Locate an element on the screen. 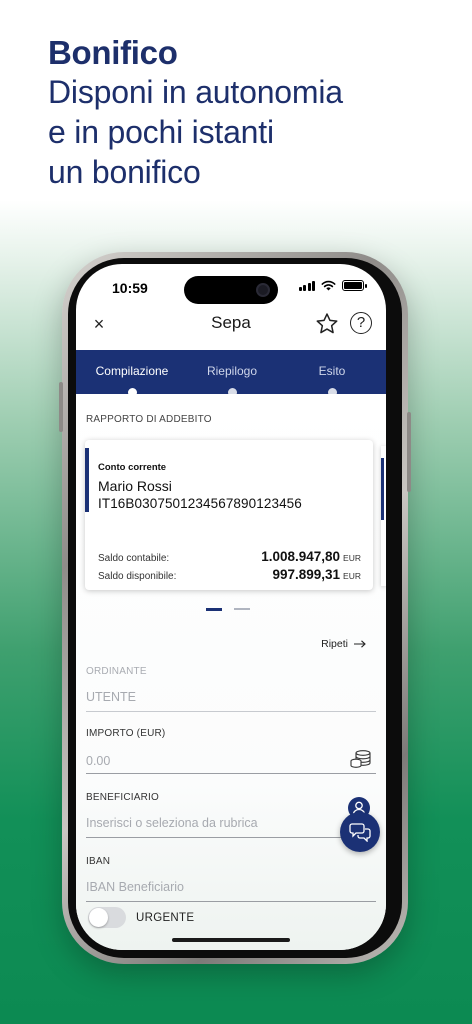 The image size is (472, 1024). available-value: 997.899,31 is located at coordinates (306, 574).